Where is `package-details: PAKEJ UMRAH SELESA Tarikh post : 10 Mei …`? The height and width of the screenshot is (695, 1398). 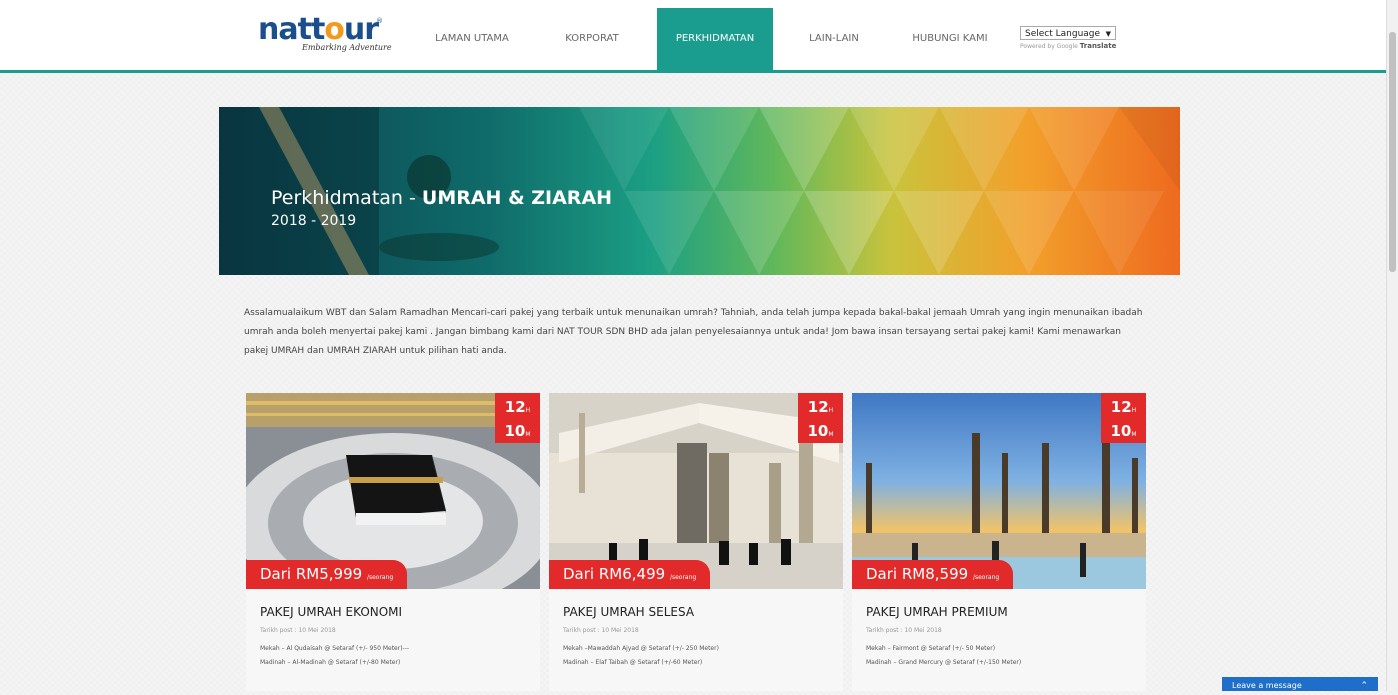
package-details: PAKEJ UMRAH SELESA Tarikh post : 10 Mei … is located at coordinates (696, 640).